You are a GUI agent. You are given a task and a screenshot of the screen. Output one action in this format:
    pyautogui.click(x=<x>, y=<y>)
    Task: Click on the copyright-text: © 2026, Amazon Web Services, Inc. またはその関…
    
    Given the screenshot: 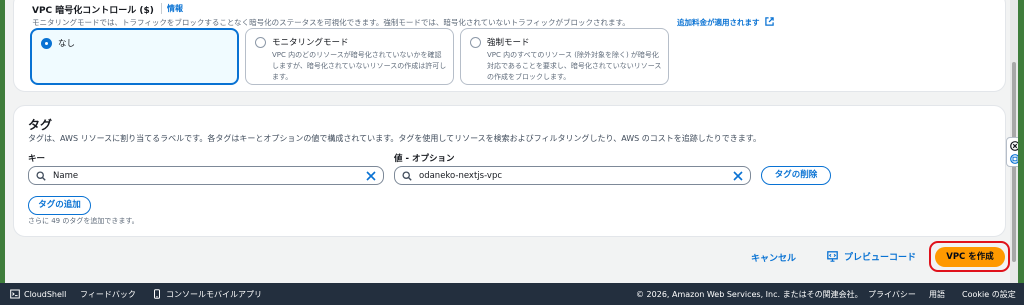 What is the action you would take?
    pyautogui.click(x=749, y=294)
    